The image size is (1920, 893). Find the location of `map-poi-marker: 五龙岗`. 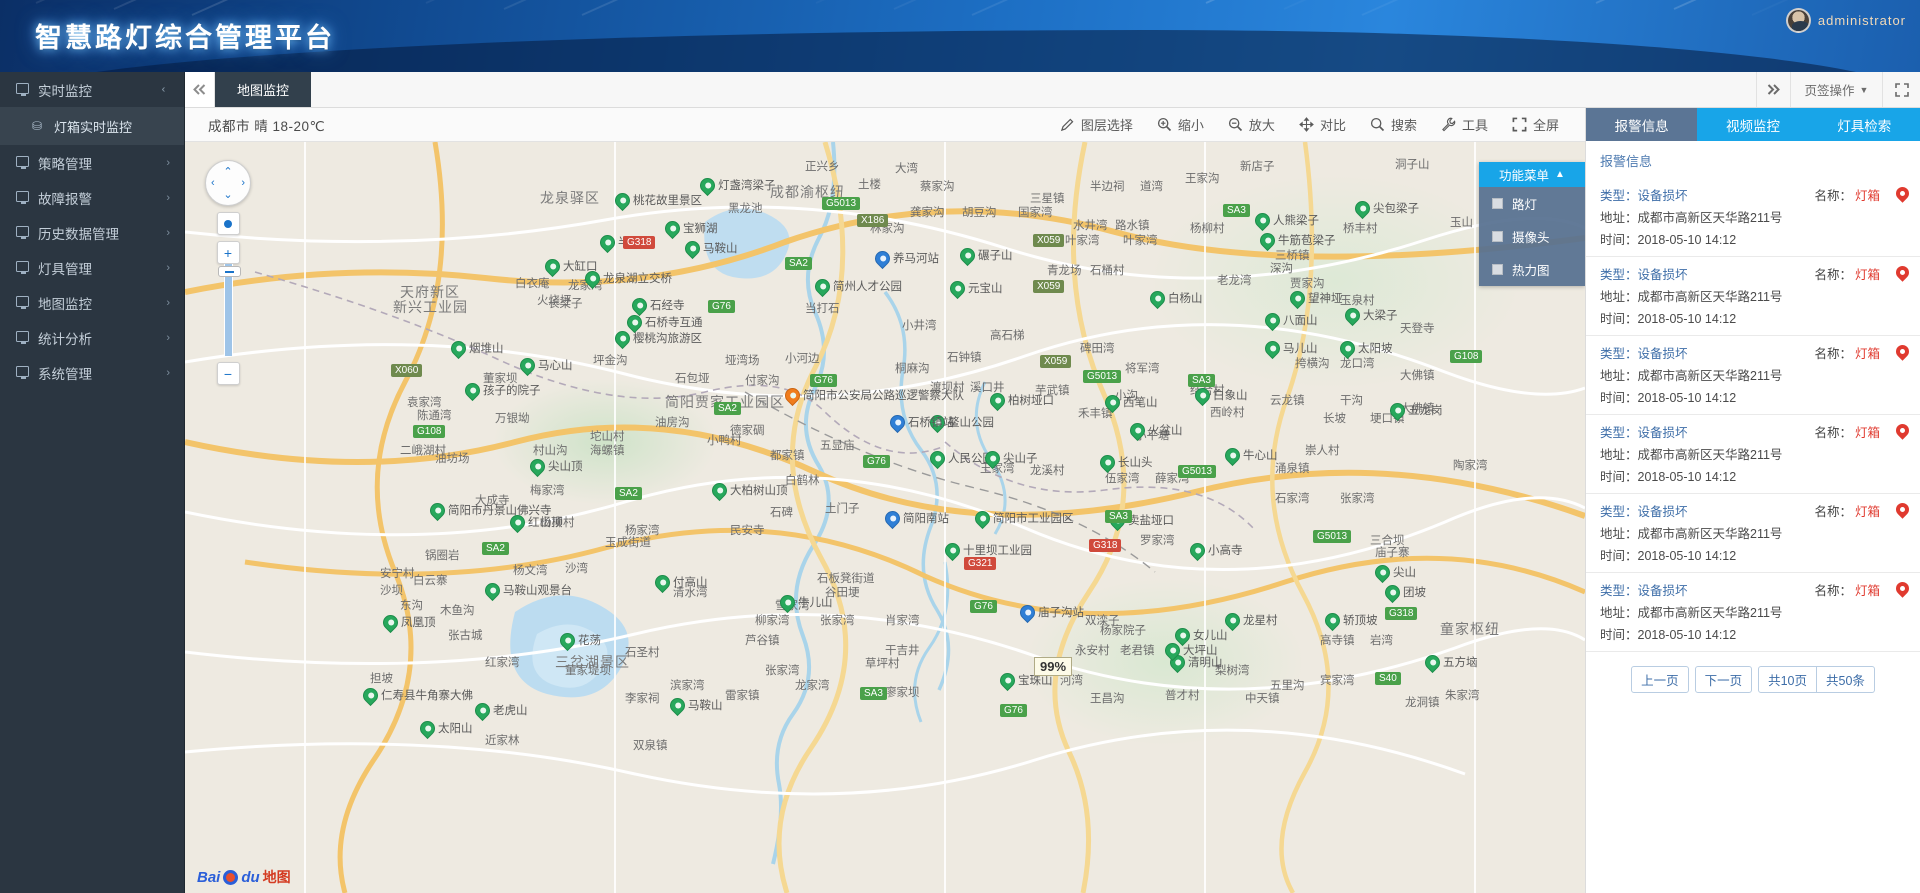

map-poi-marker: 五龙岗 is located at coordinates (1414, 410).